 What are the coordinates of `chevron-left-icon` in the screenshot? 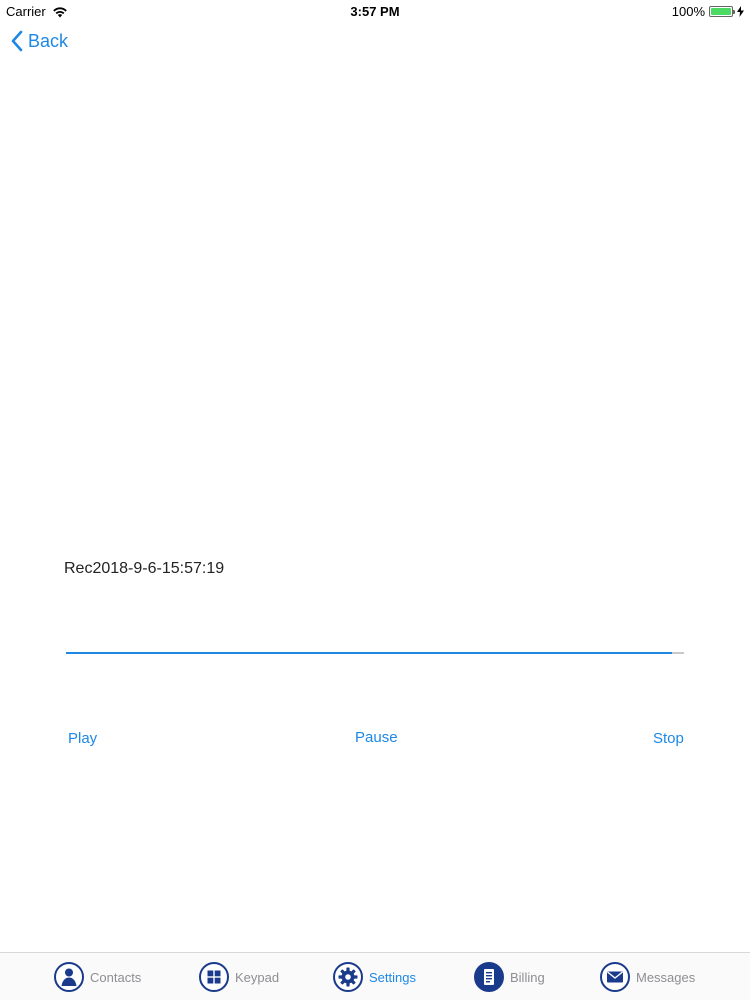 It's located at (17, 41).